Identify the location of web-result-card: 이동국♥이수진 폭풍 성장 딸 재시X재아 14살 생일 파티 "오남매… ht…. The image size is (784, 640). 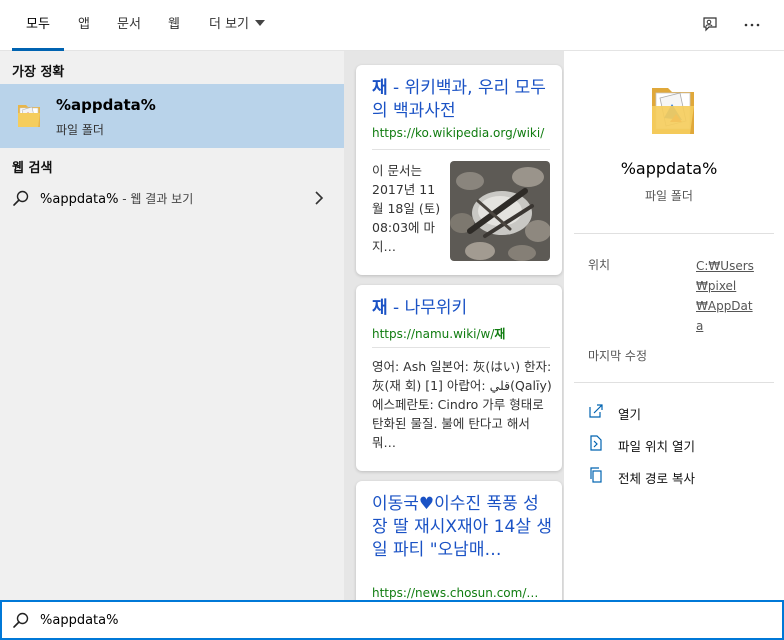
(459, 540).